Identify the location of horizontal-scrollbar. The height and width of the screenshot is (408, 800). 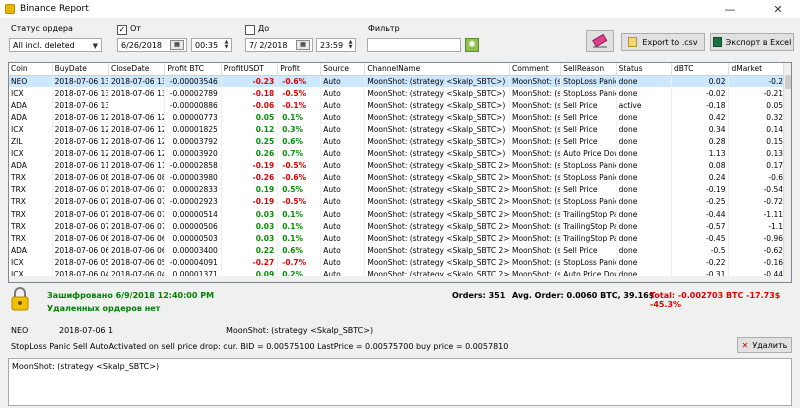
(397, 279).